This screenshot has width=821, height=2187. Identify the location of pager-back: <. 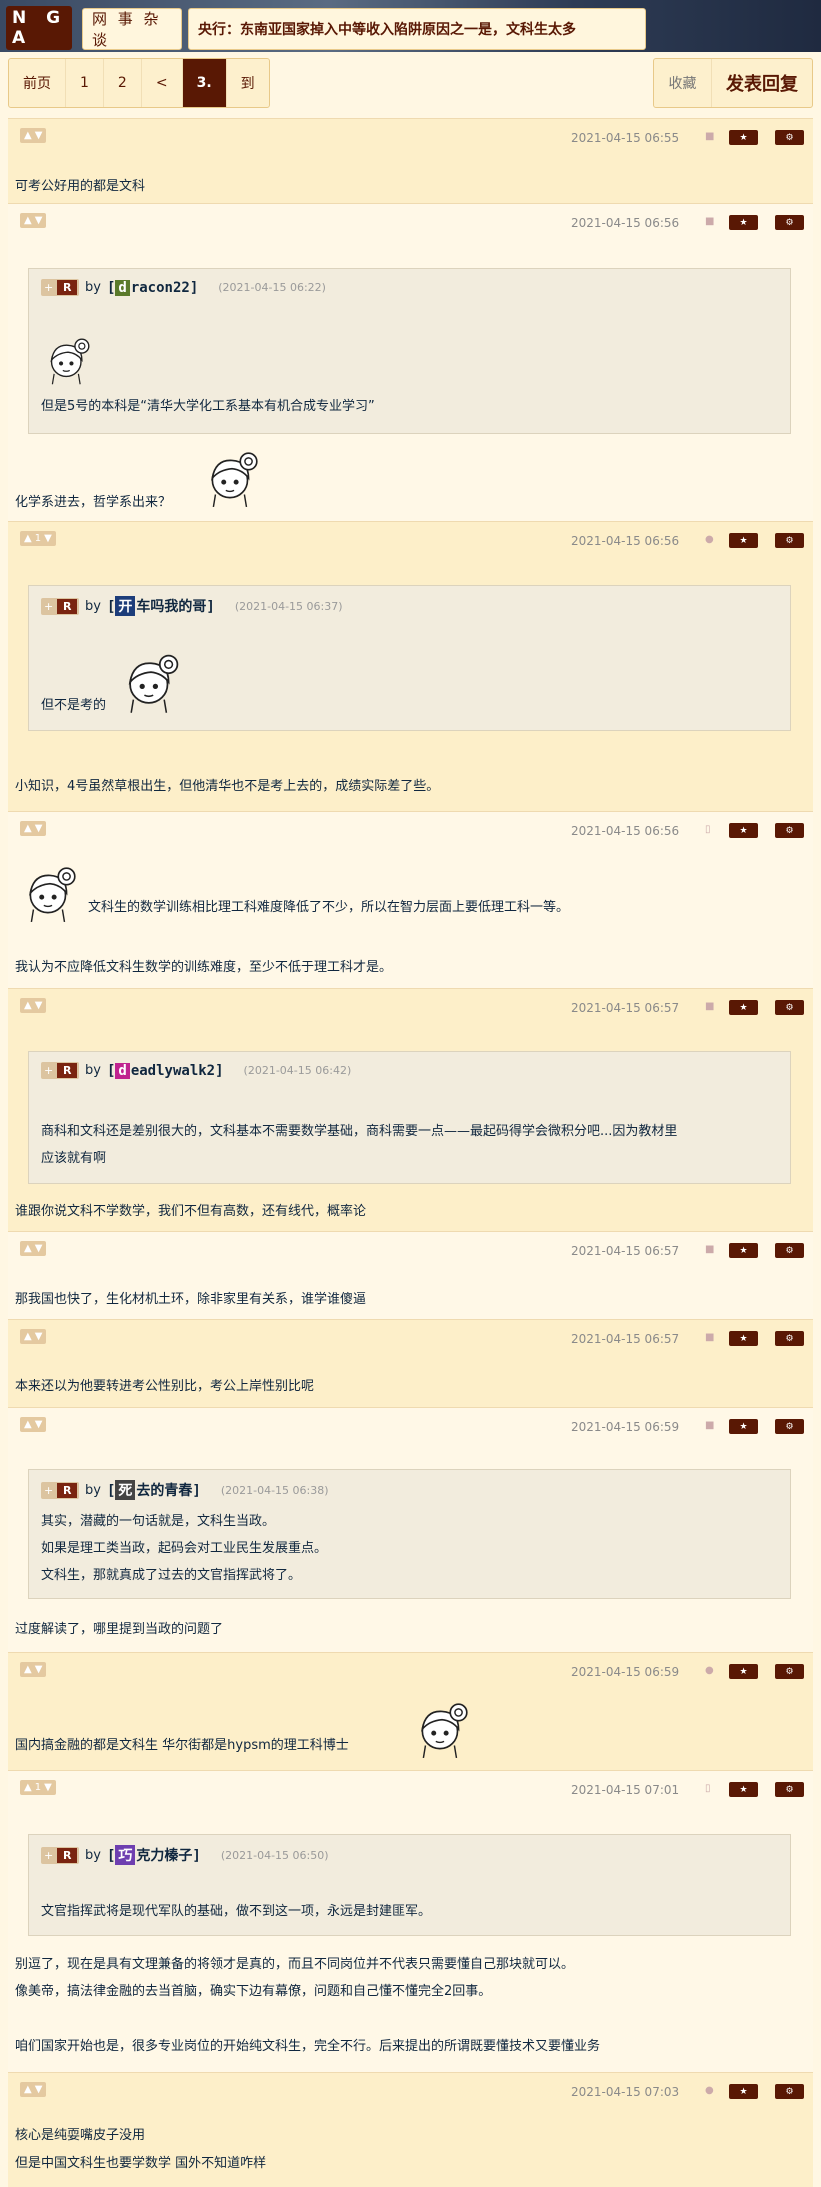
(162, 83).